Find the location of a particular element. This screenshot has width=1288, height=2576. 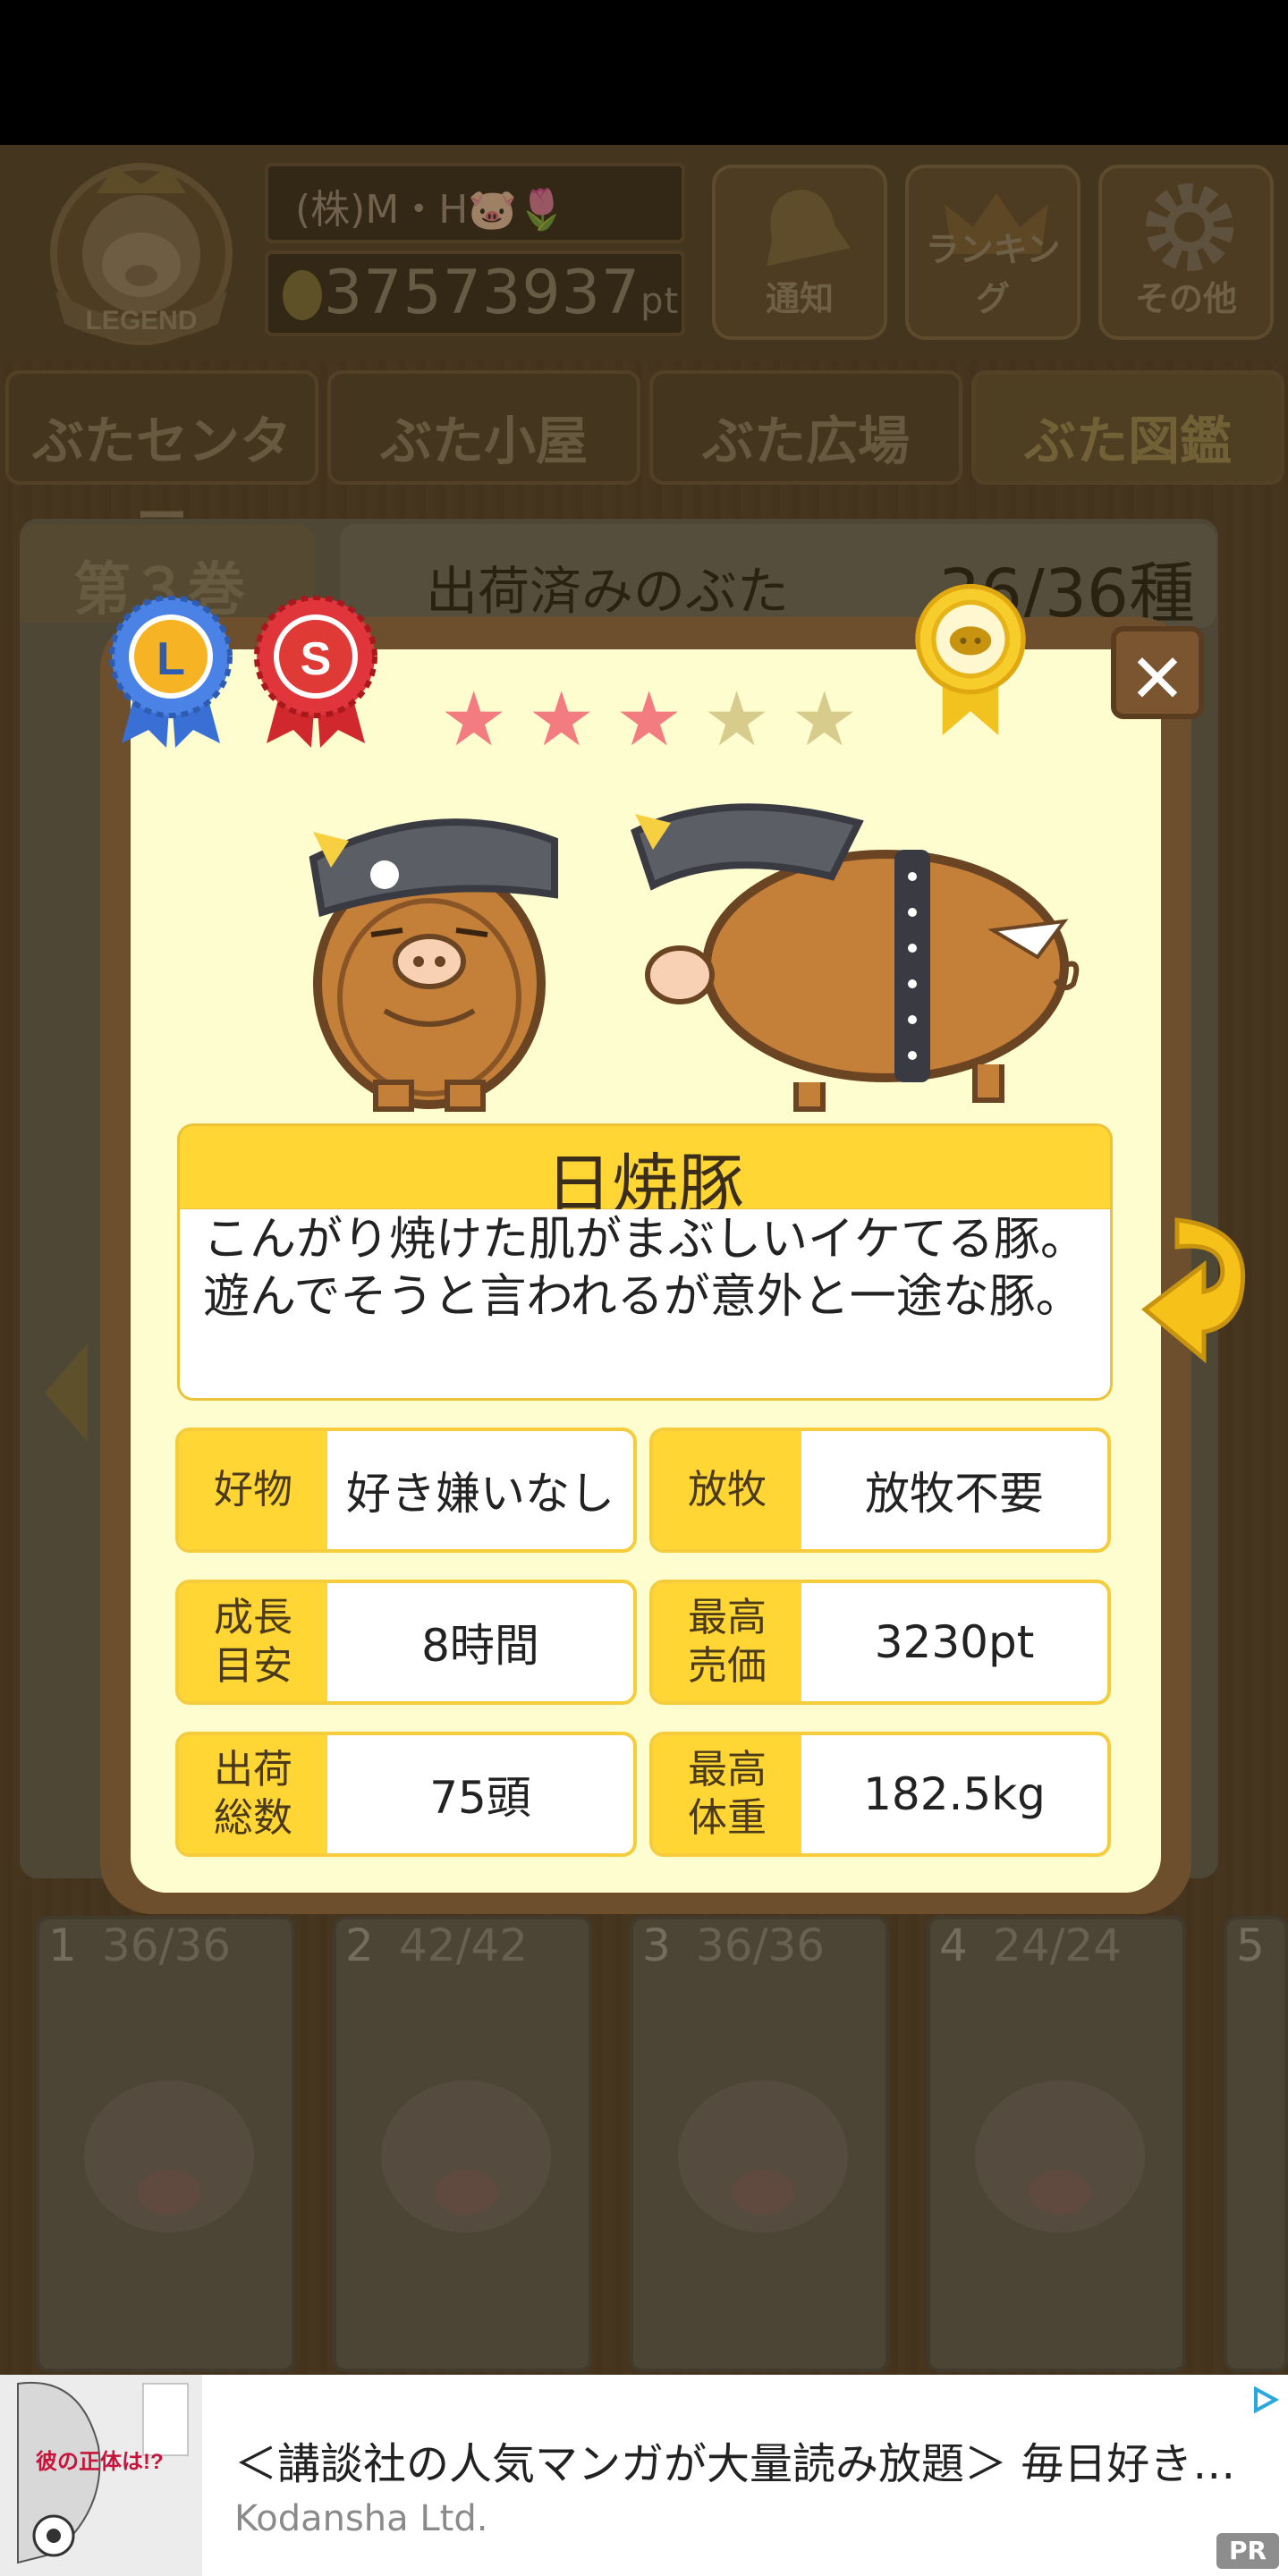

ad-choices-icon is located at coordinates (1265, 2400).